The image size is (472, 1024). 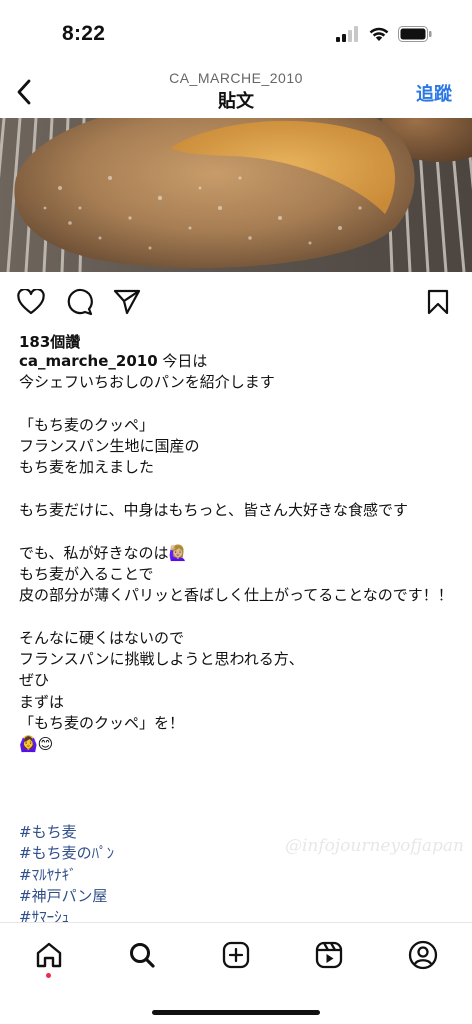 What do you see at coordinates (84, 33) in the screenshot?
I see `status-time: 8:22` at bounding box center [84, 33].